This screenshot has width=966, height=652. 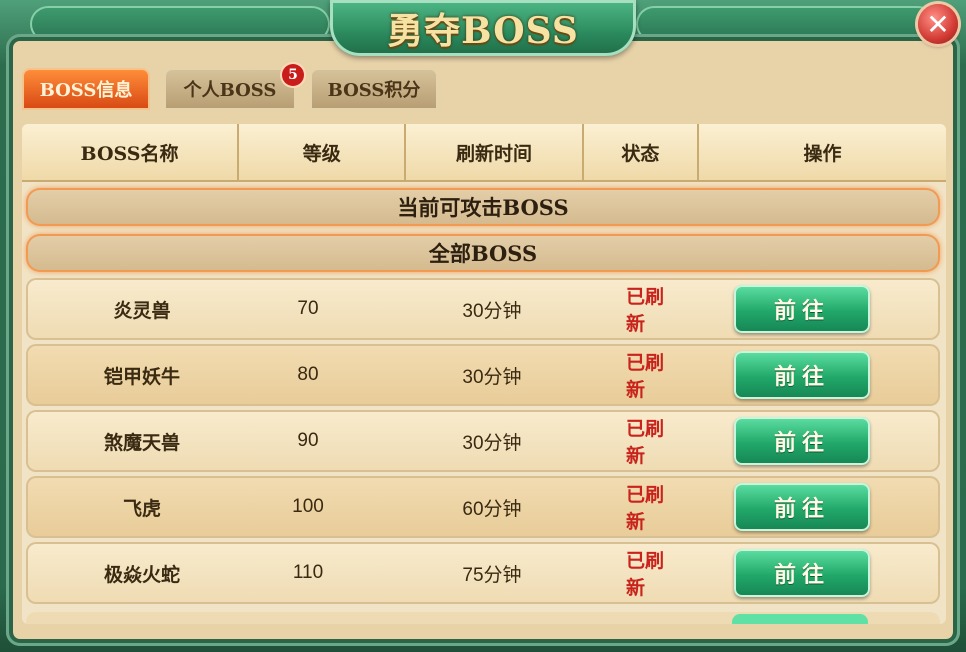 I want to click on table-row: 极焱火蛇 110 75分钟 已刷新 前往, so click(x=483, y=573).